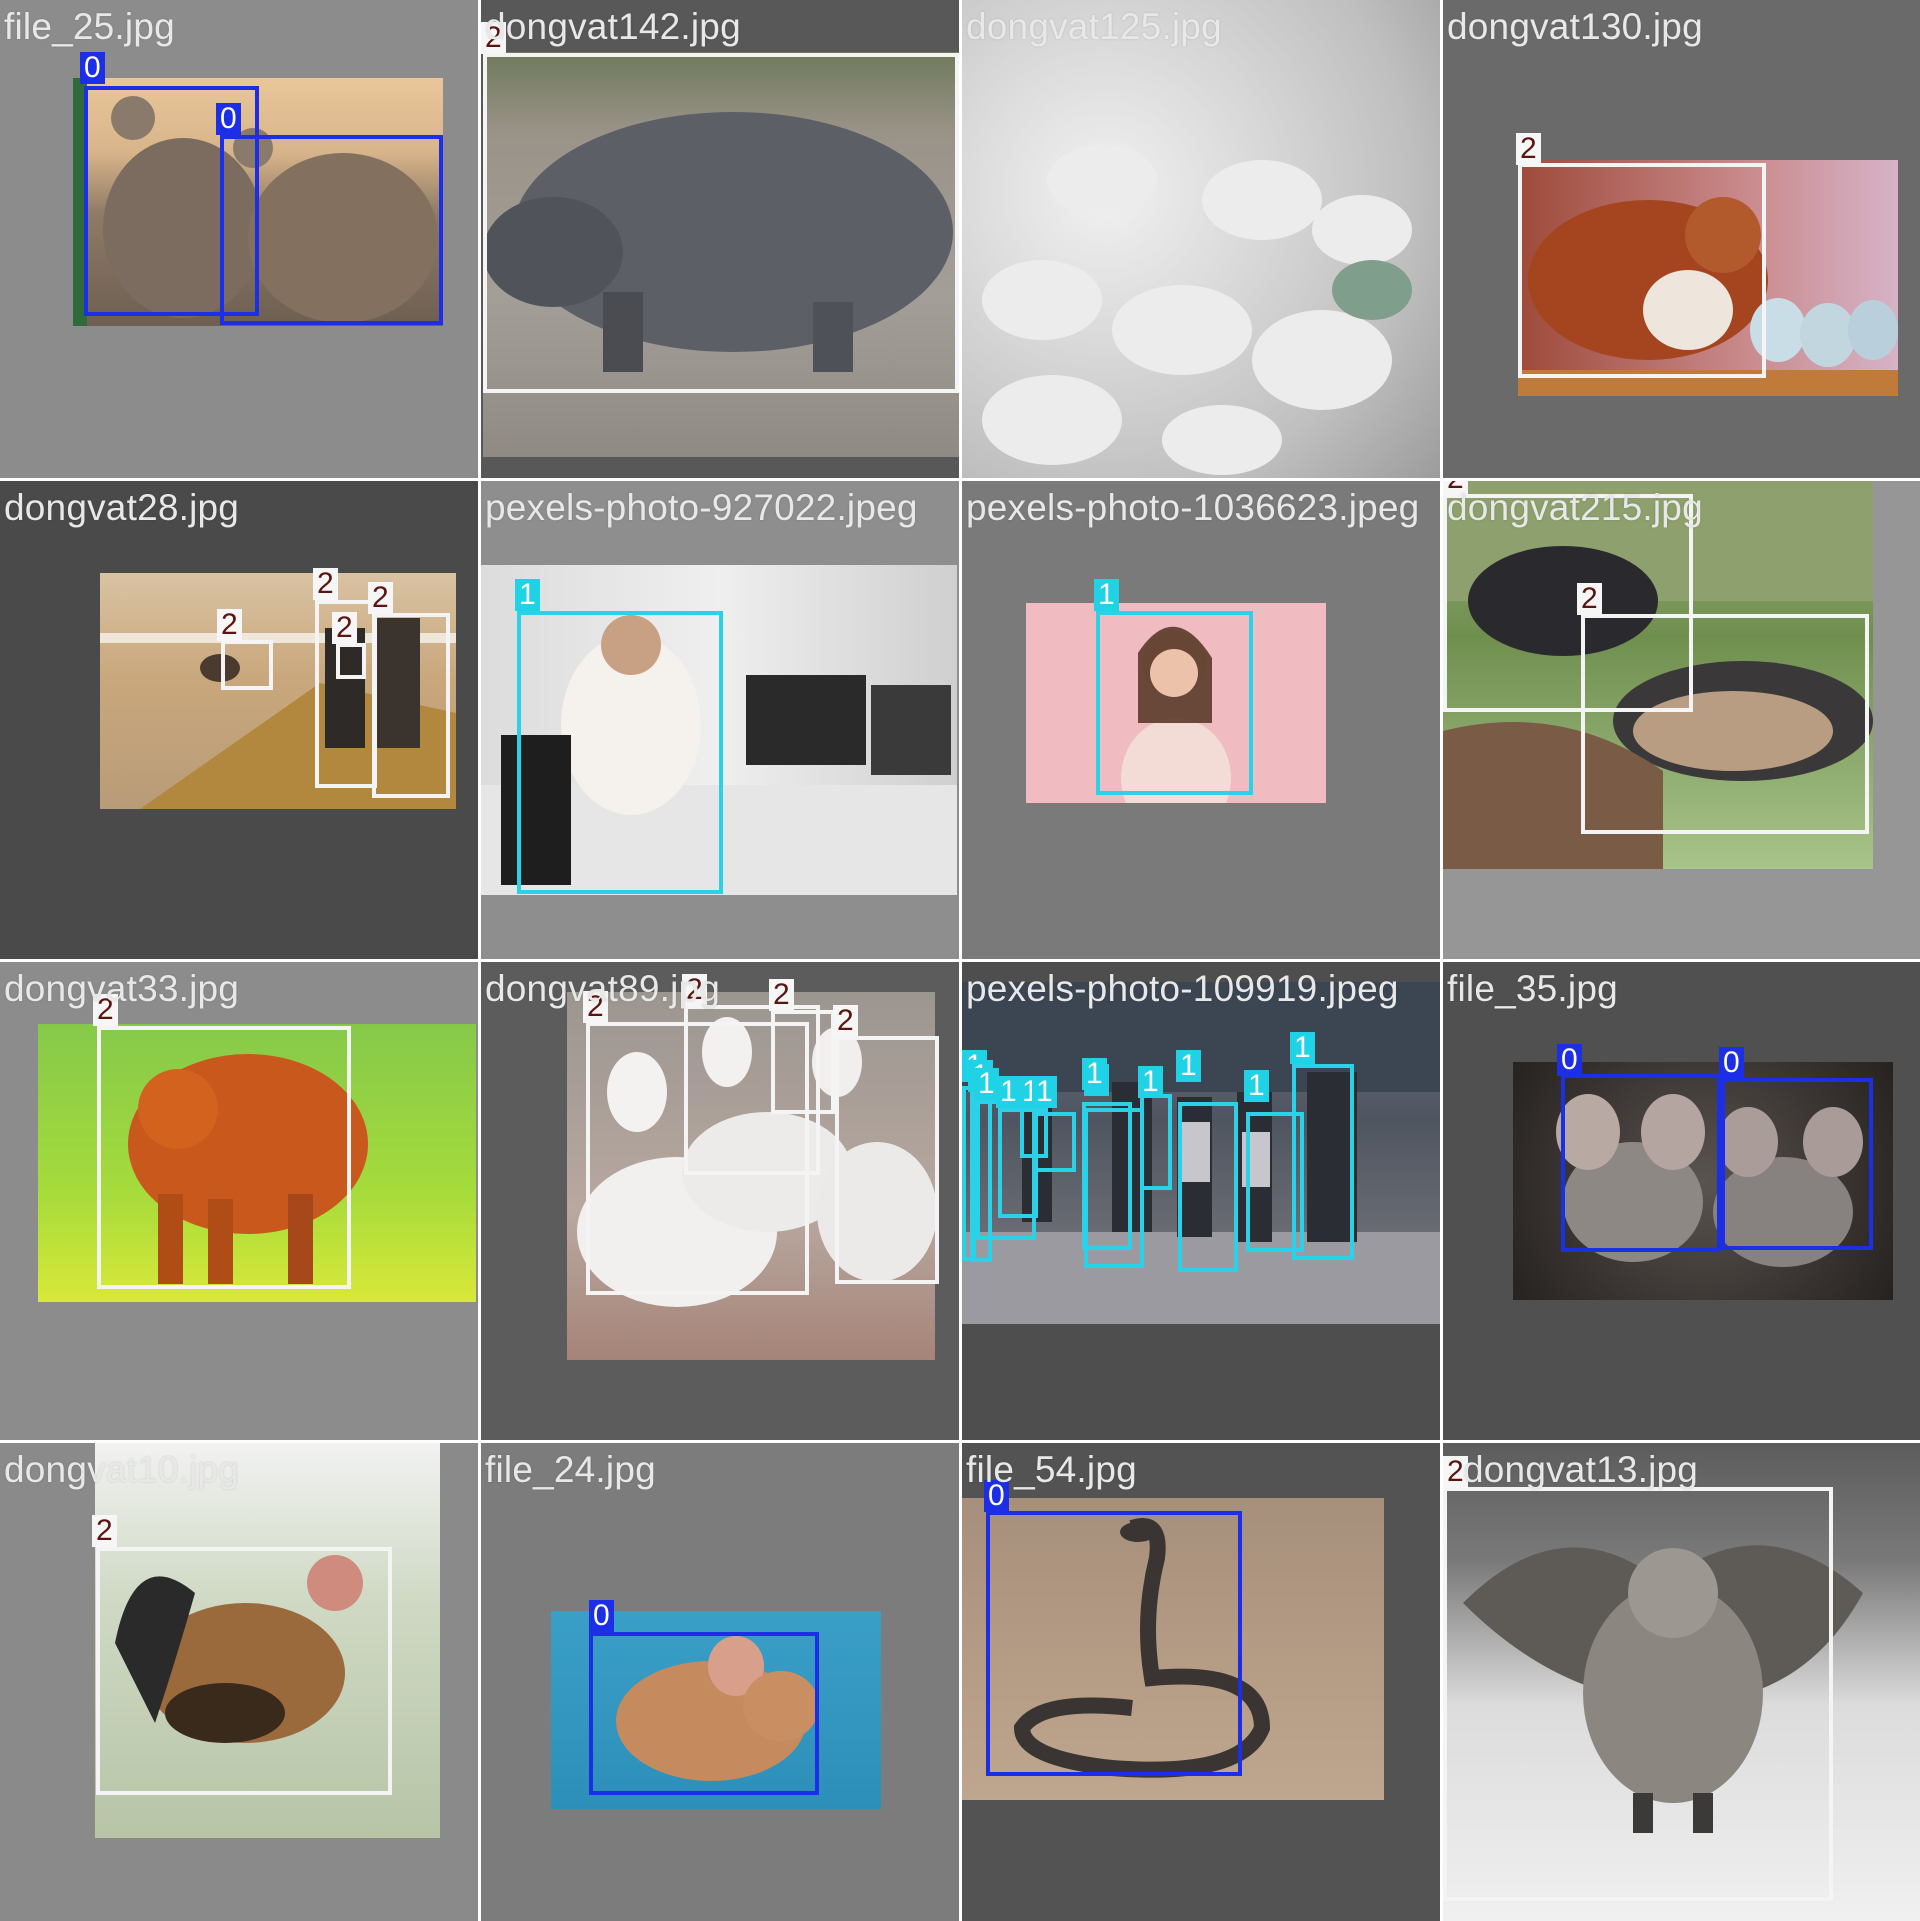  I want to click on tile-dongvat13: 2 dongvat13.jpg, so click(1681, 1682).